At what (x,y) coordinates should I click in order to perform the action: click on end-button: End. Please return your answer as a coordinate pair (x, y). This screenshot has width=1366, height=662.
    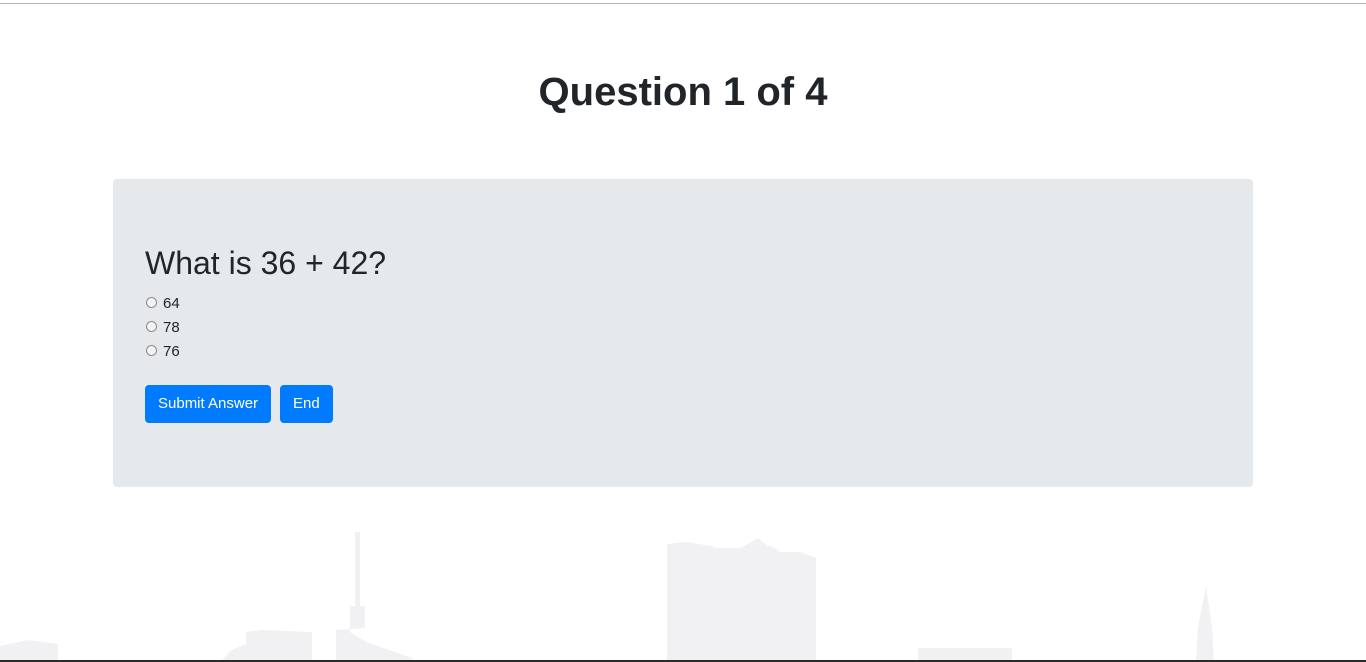
    Looking at the image, I should click on (306, 404).